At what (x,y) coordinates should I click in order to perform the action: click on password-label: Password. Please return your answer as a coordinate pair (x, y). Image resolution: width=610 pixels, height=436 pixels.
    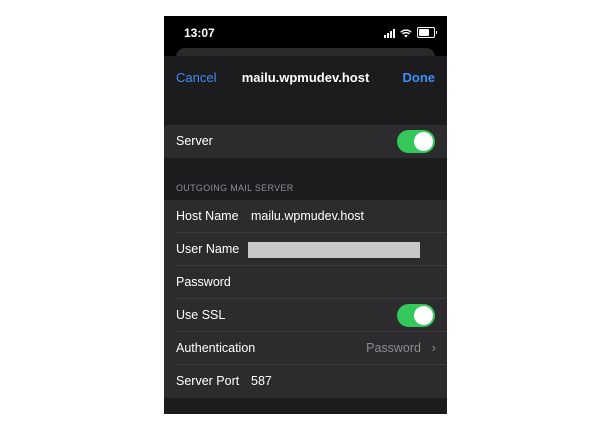
    Looking at the image, I should click on (203, 282).